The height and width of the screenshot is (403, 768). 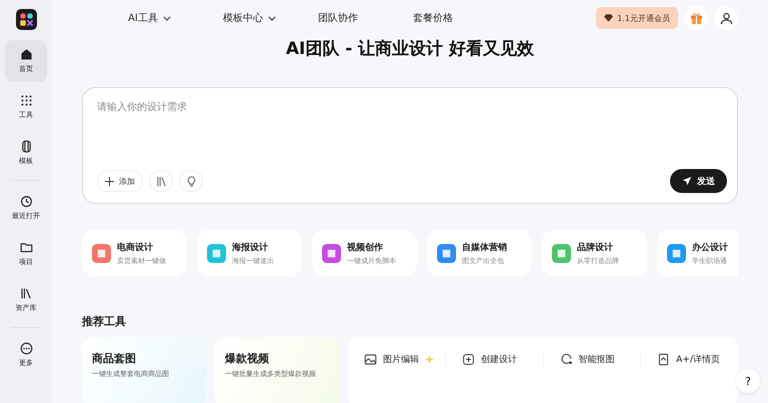 I want to click on tool-label: 创建设计, so click(x=498, y=360).